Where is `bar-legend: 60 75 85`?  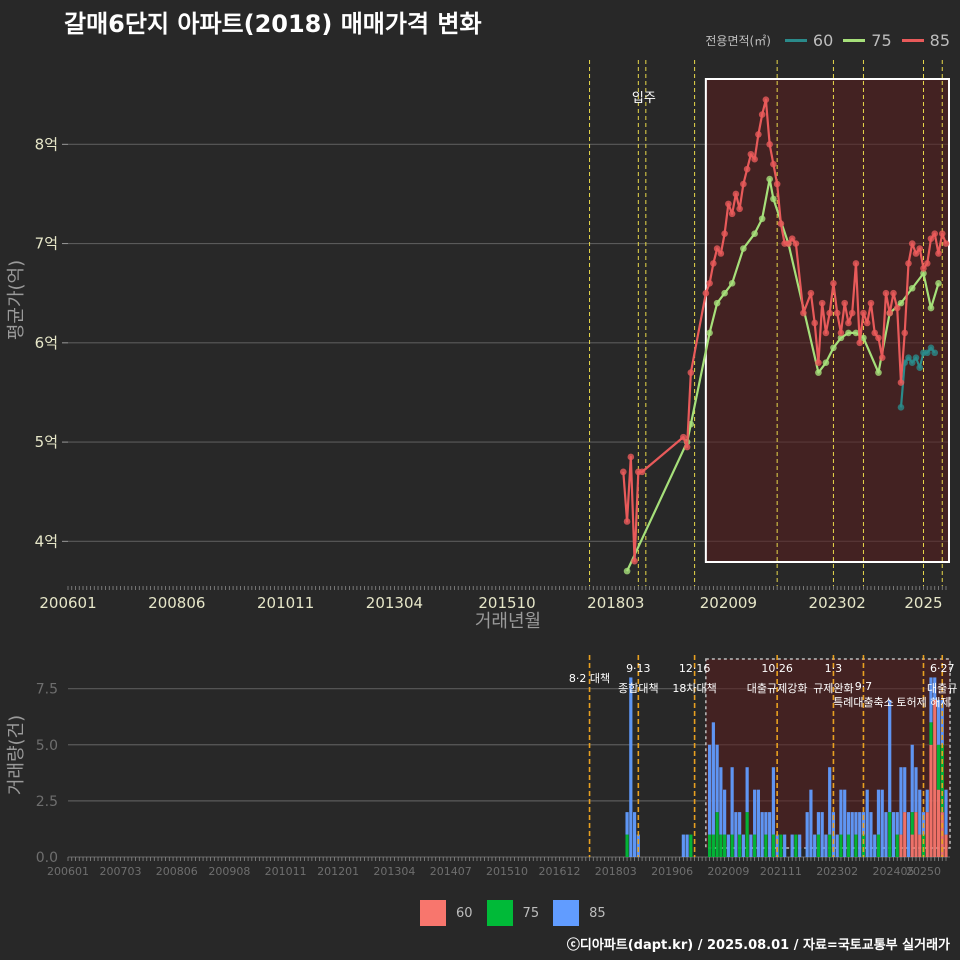
bar-legend: 60 75 85 is located at coordinates (515, 913).